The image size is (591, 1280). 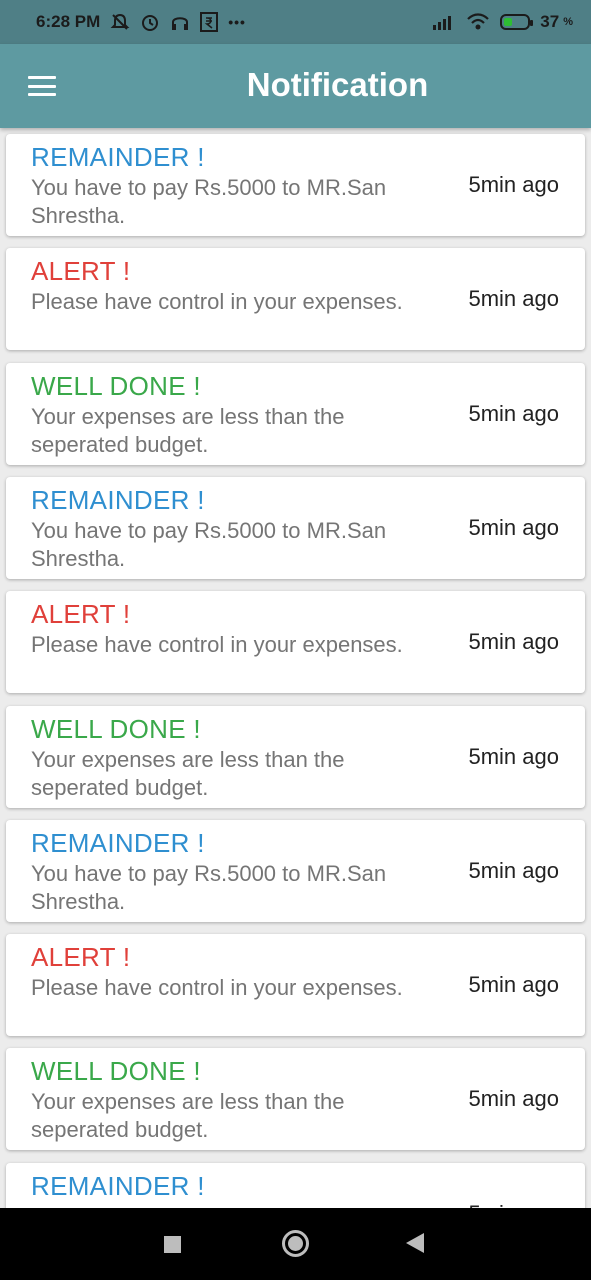 I want to click on status-left: 6:28 PM •••, so click(x=141, y=22).